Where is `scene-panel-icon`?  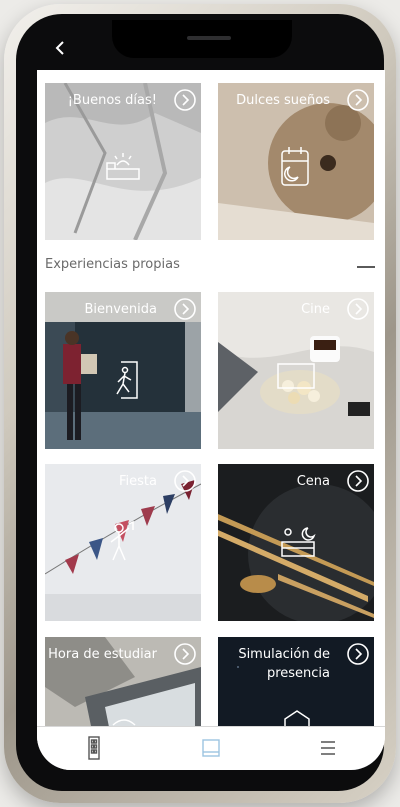 scene-panel-icon is located at coordinates (211, 748).